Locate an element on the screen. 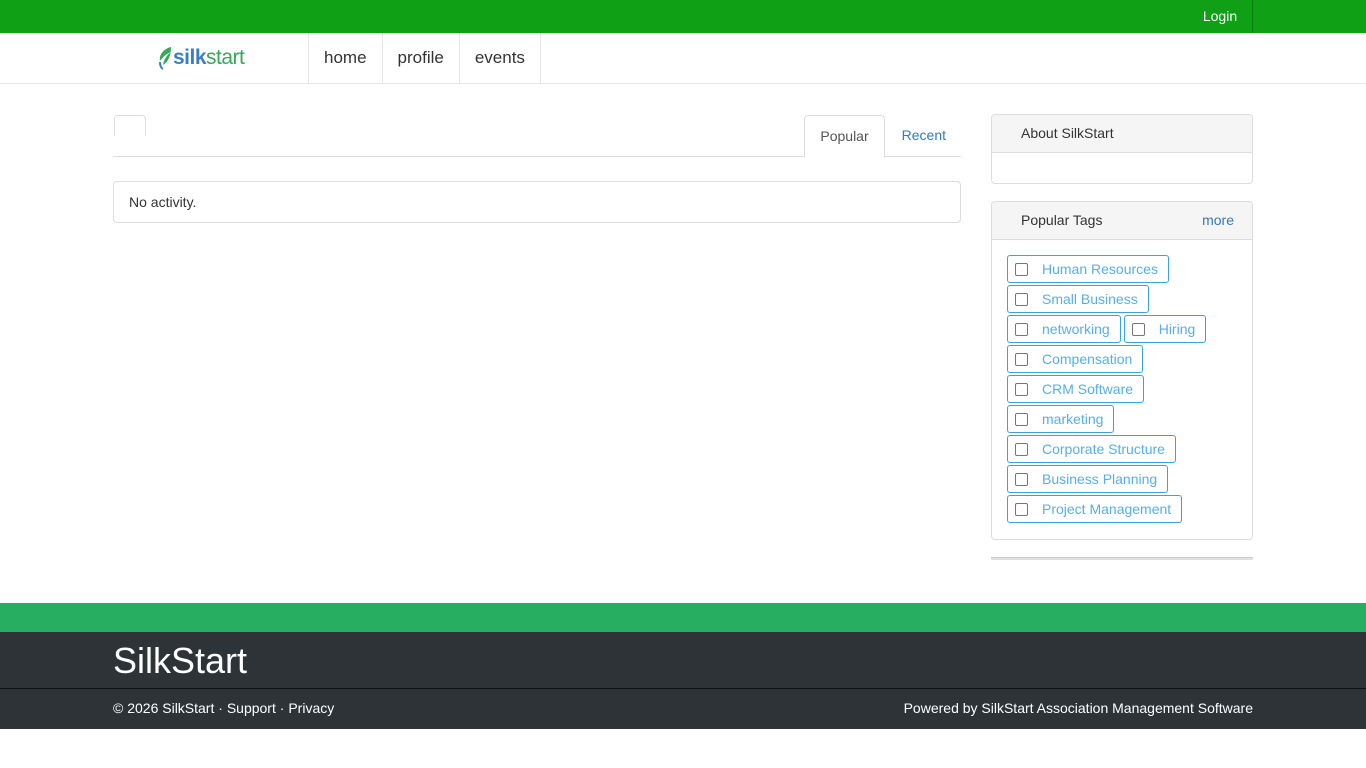  top-utility-bar: Login is located at coordinates (683, 16).